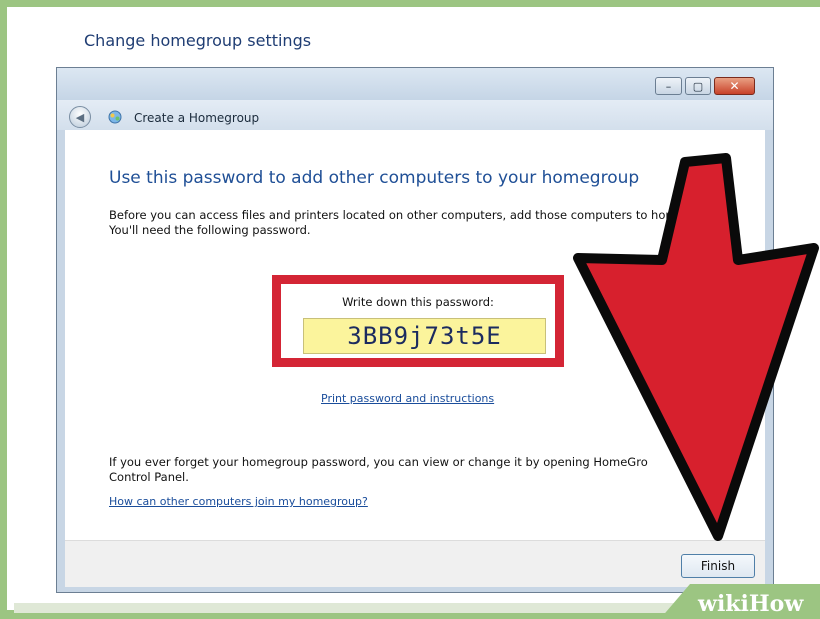 Image resolution: width=820 pixels, height=619 pixels. What do you see at coordinates (197, 118) in the screenshot?
I see `window-title: Create a Homegroup` at bounding box center [197, 118].